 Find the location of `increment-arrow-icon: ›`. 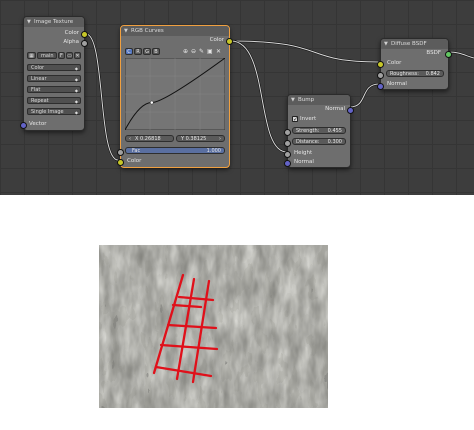

increment-arrow-icon: › is located at coordinates (220, 139).